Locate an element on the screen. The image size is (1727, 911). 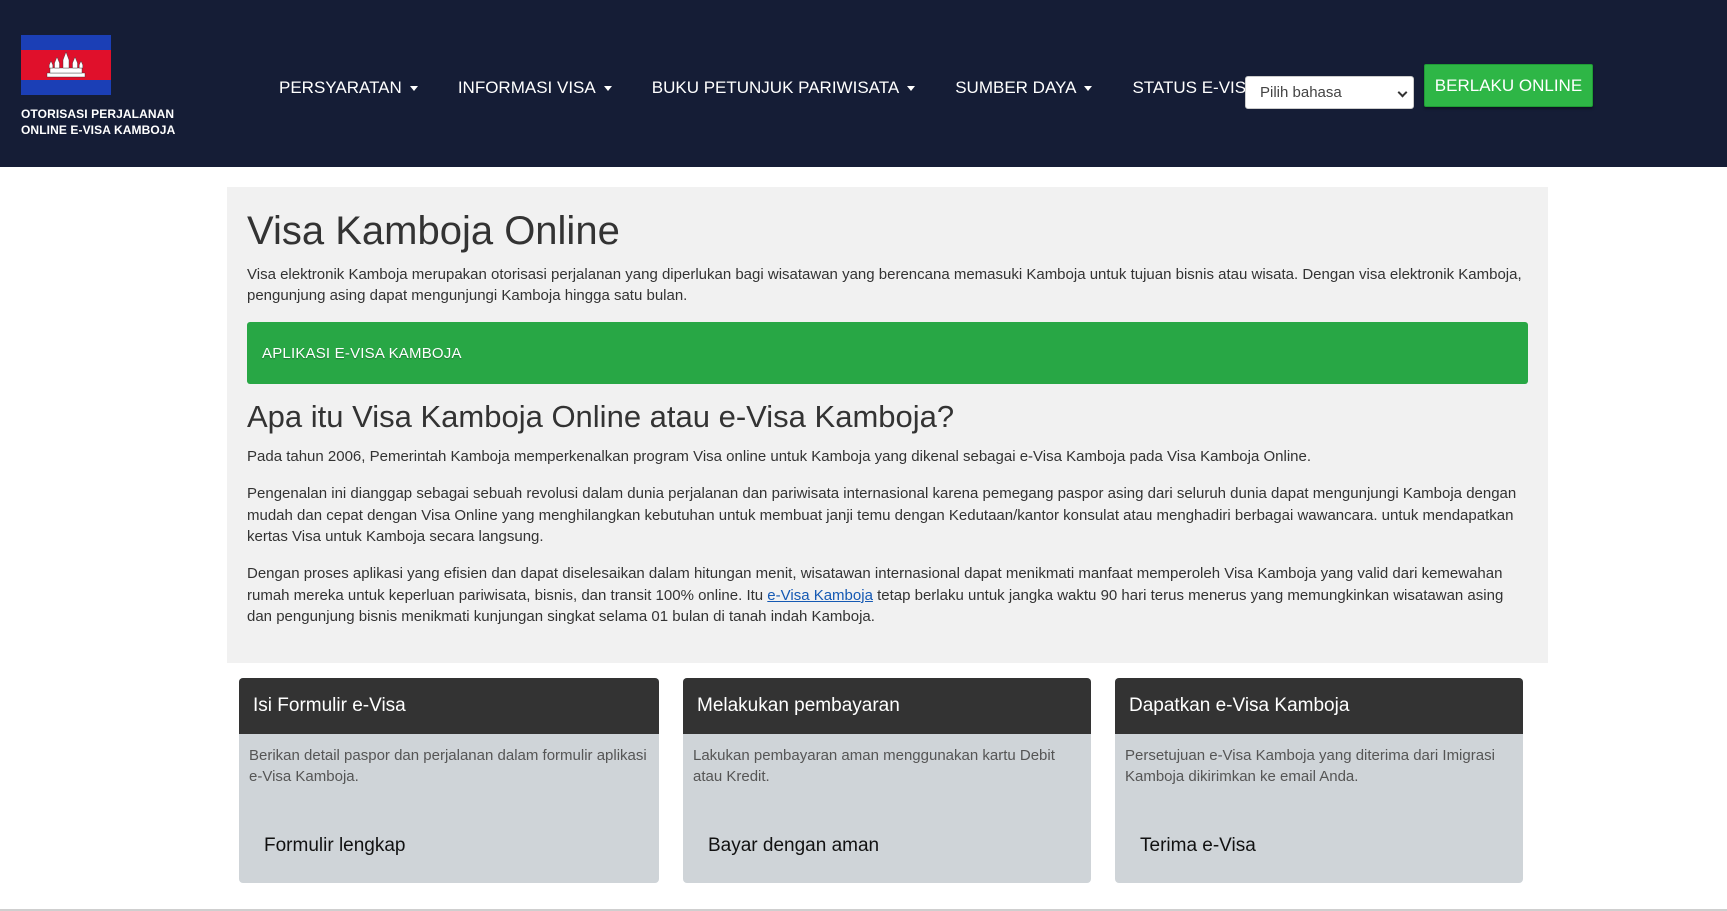
card-title: Isi Formulir e-Visa is located at coordinates (449, 706).